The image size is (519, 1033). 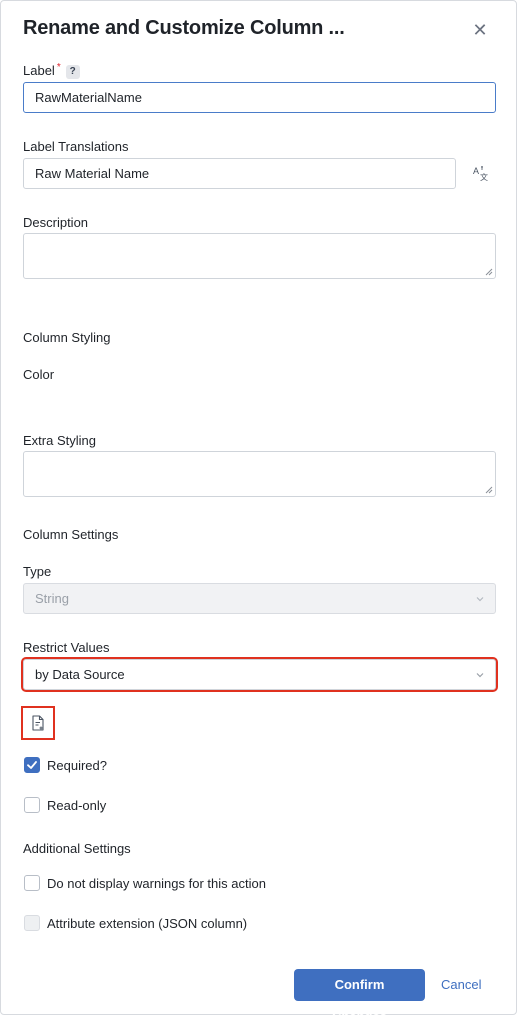 What do you see at coordinates (32, 805) in the screenshot?
I see `readonly-checkbox` at bounding box center [32, 805].